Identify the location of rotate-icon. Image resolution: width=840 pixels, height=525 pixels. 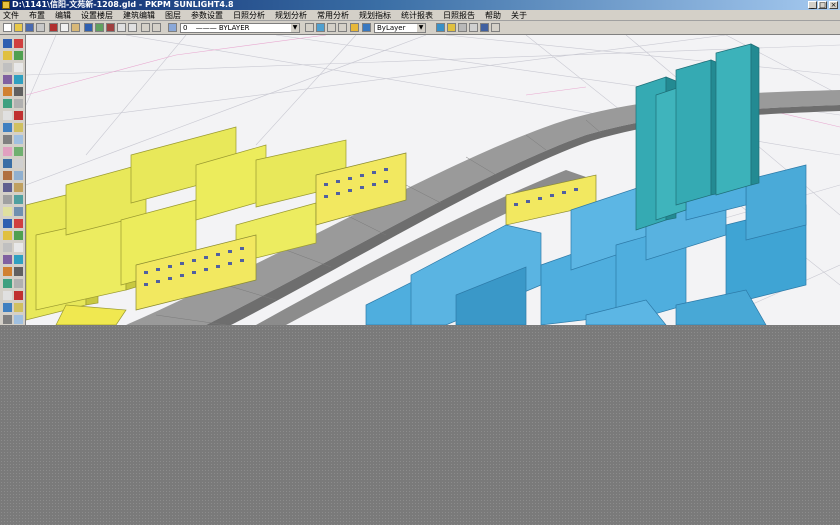
(110, 27).